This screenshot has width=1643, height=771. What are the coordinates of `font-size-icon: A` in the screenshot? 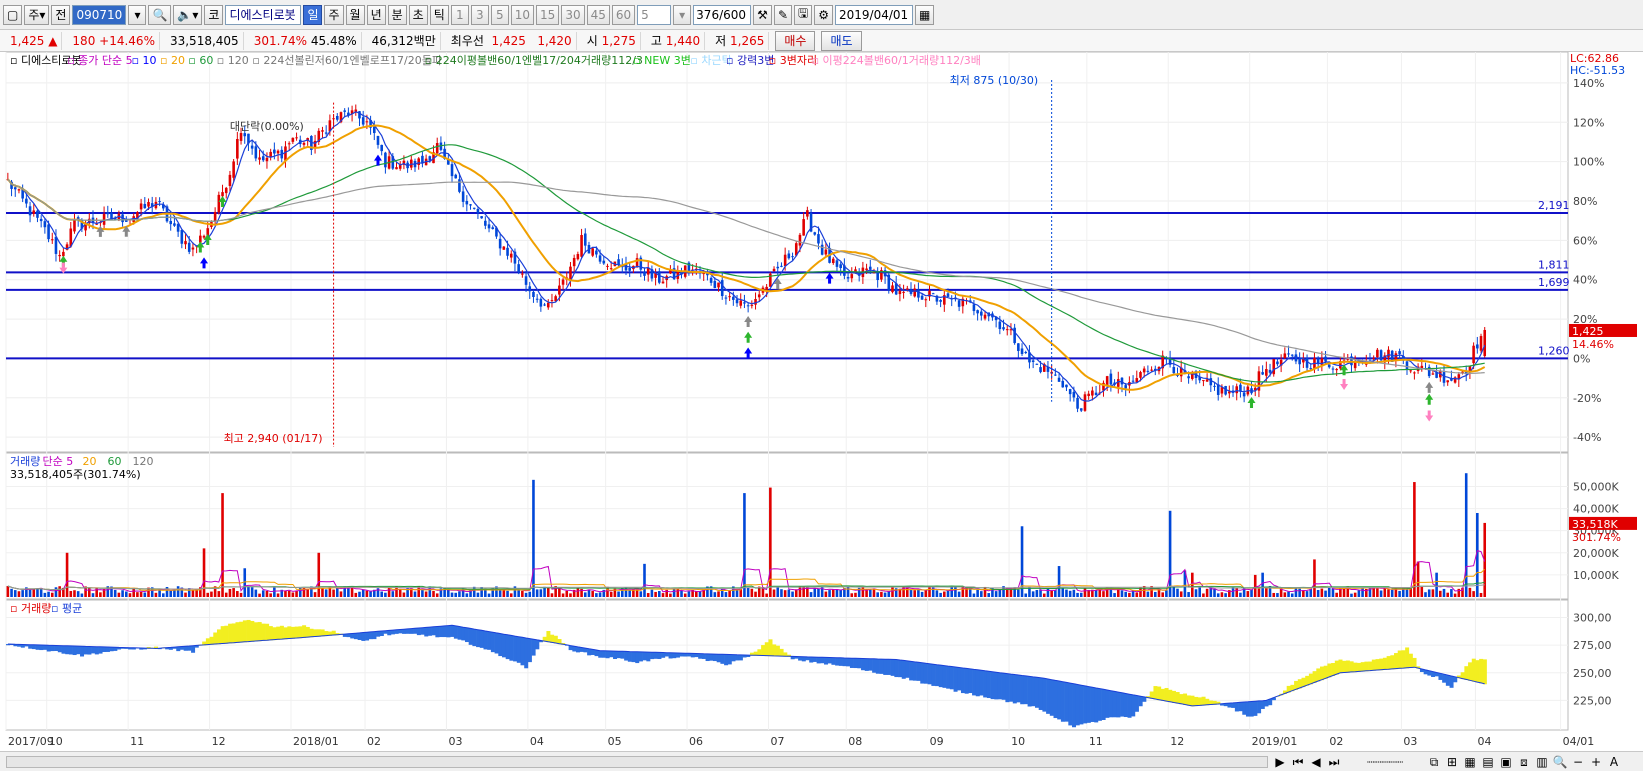 It's located at (1614, 762).